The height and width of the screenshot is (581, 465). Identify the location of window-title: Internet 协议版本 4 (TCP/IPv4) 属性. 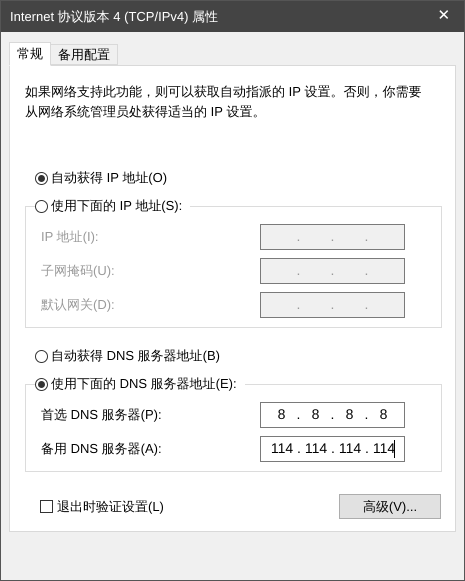
(114, 17).